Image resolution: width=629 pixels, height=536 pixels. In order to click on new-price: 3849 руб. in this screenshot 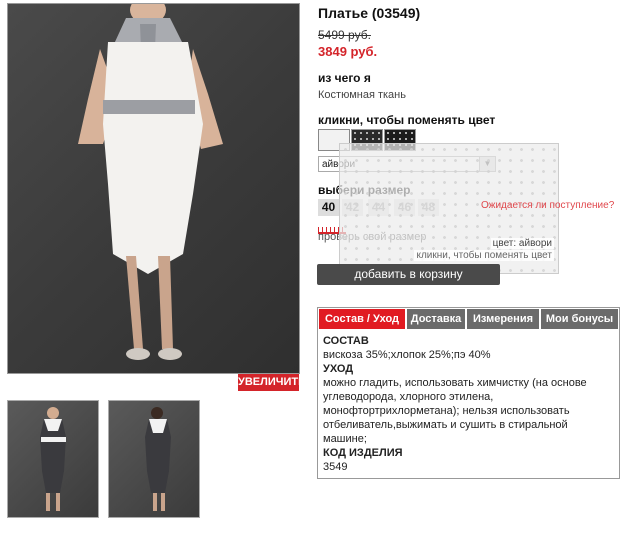, I will do `click(348, 51)`.